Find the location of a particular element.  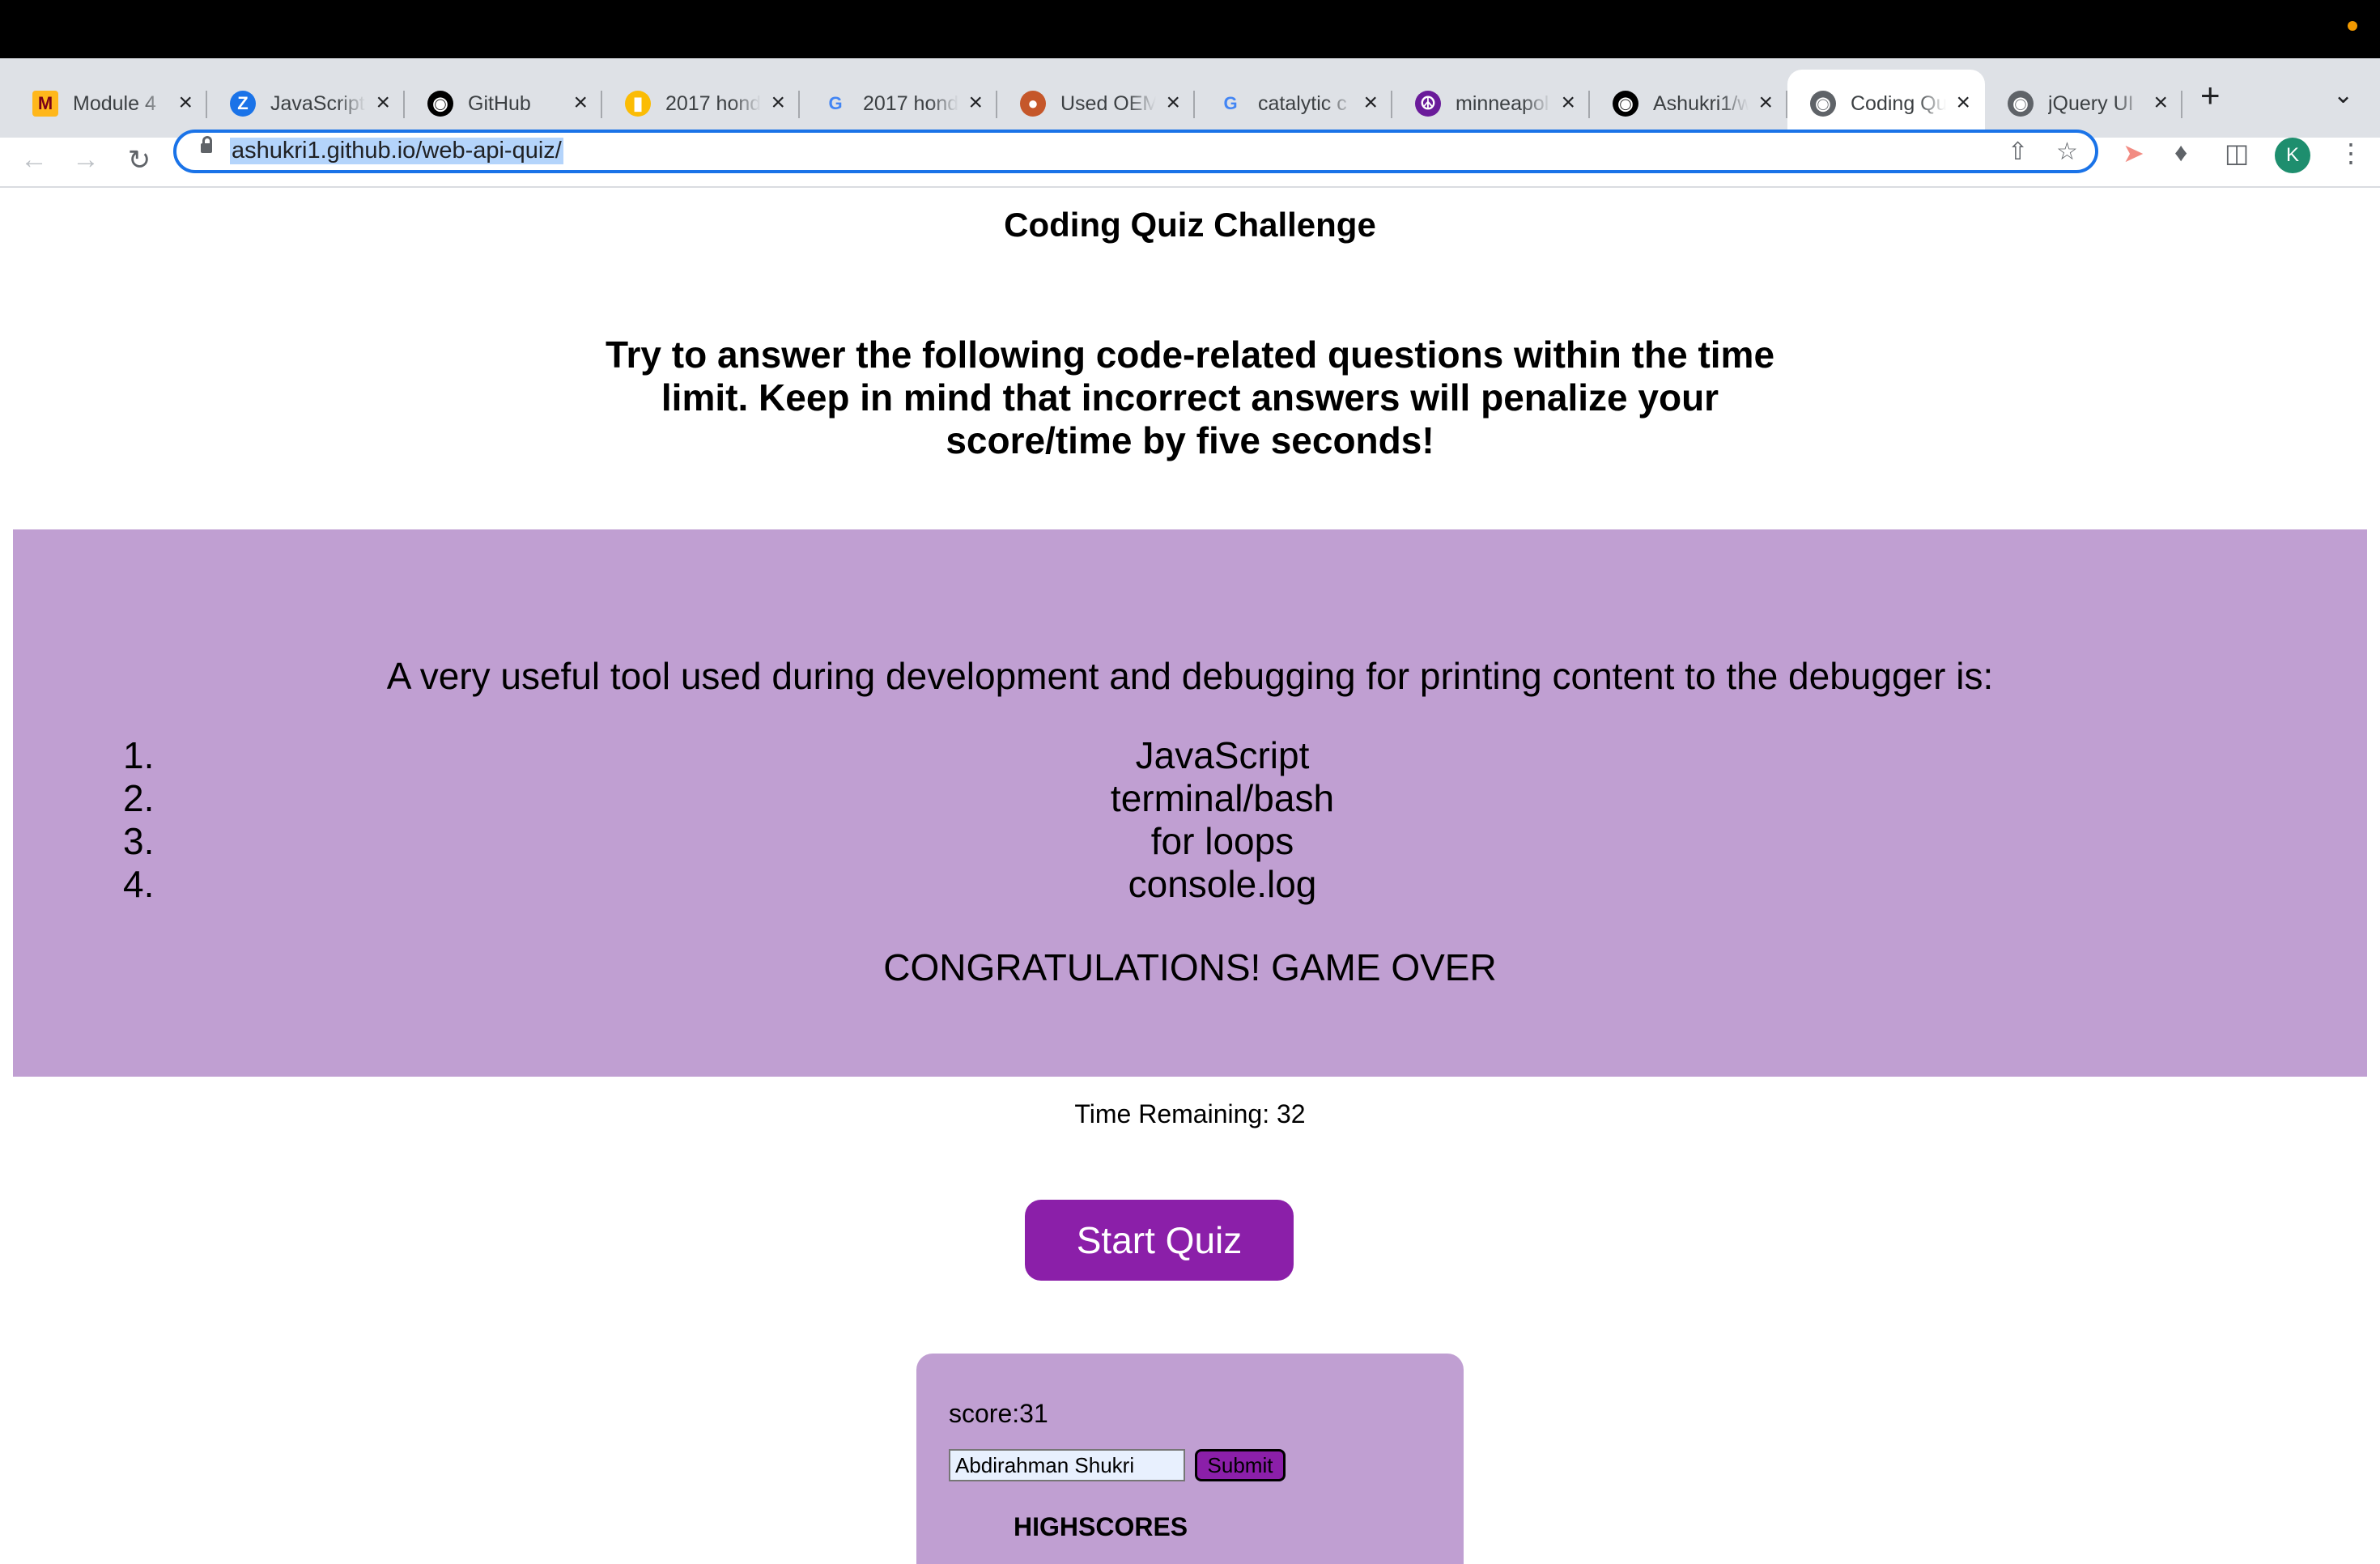

share-icon: ⇧ is located at coordinates (2018, 152).